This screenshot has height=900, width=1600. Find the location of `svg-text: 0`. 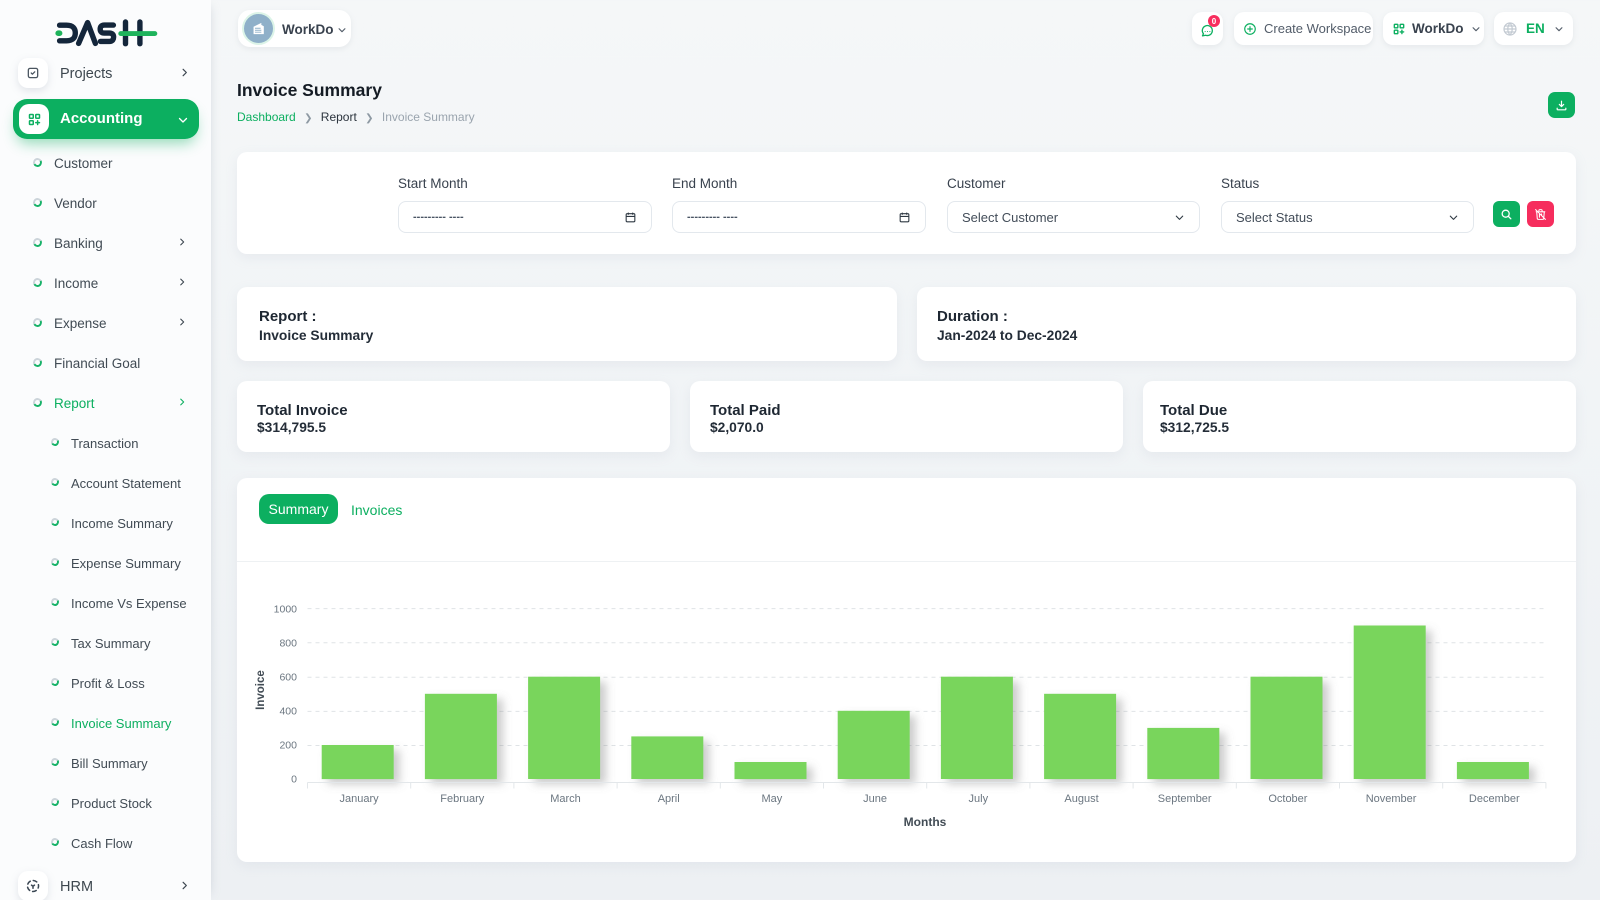

svg-text: 0 is located at coordinates (294, 780).